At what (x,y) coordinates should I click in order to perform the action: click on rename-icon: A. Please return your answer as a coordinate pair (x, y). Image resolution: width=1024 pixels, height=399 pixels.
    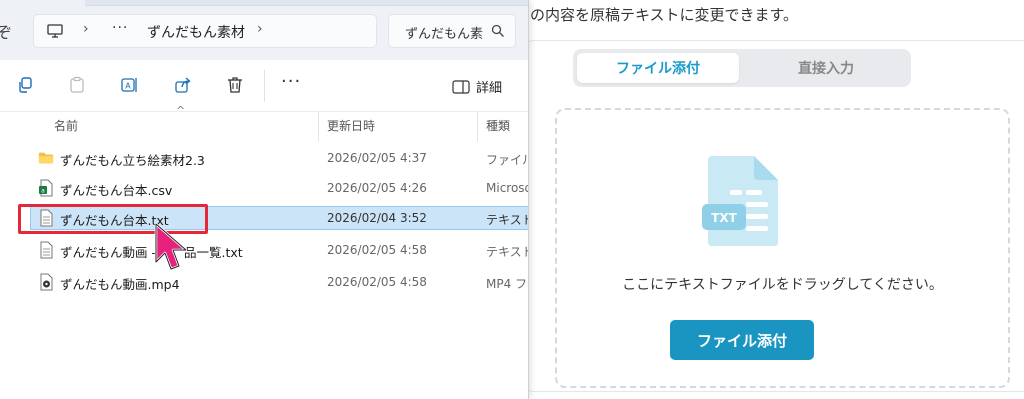
    Looking at the image, I should click on (130, 85).